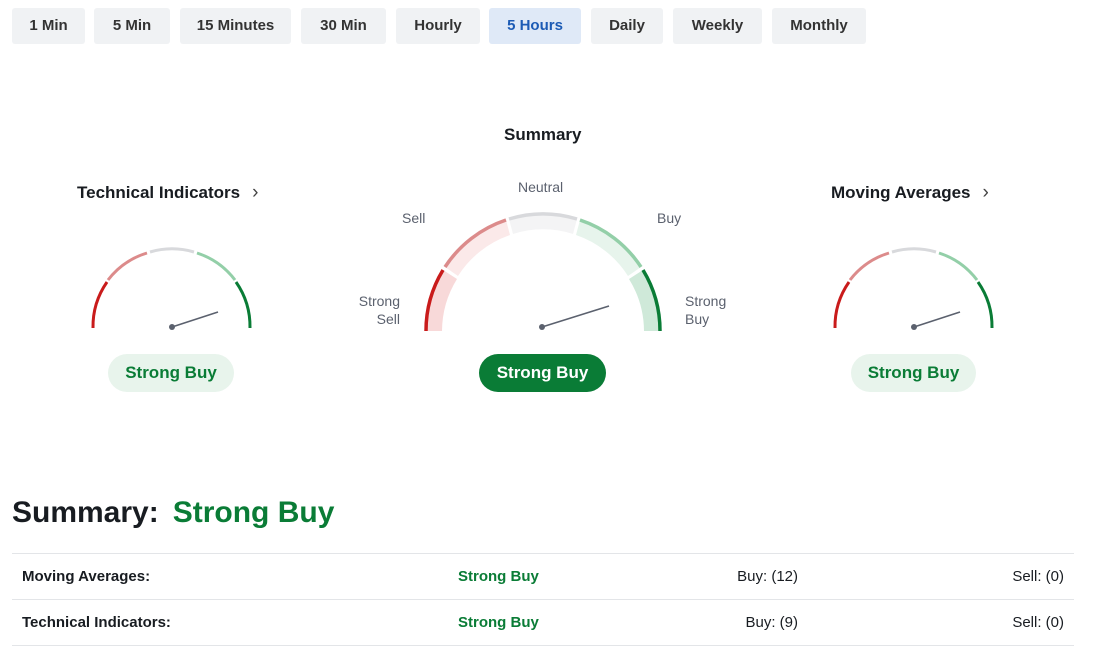 This screenshot has height=662, width=1100. Describe the element at coordinates (913, 288) in the screenshot. I see `moving-averages-gauge` at that location.